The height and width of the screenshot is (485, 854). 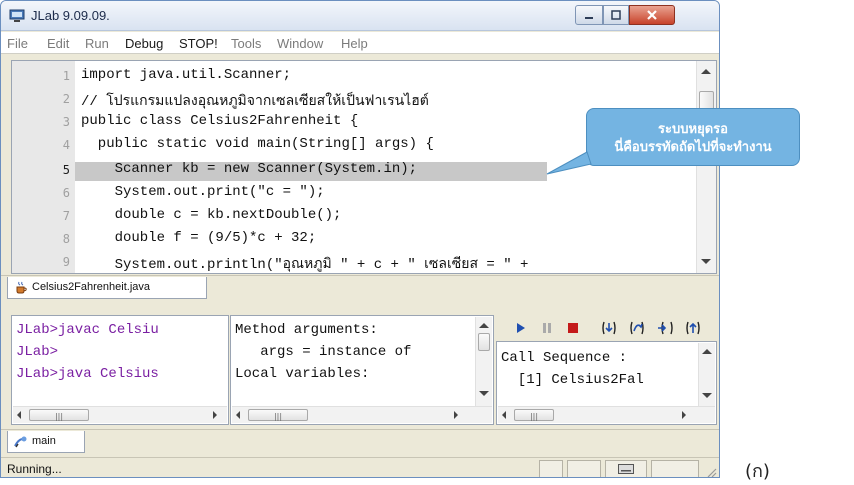 I want to click on scroll-thumb, so click(x=484, y=342).